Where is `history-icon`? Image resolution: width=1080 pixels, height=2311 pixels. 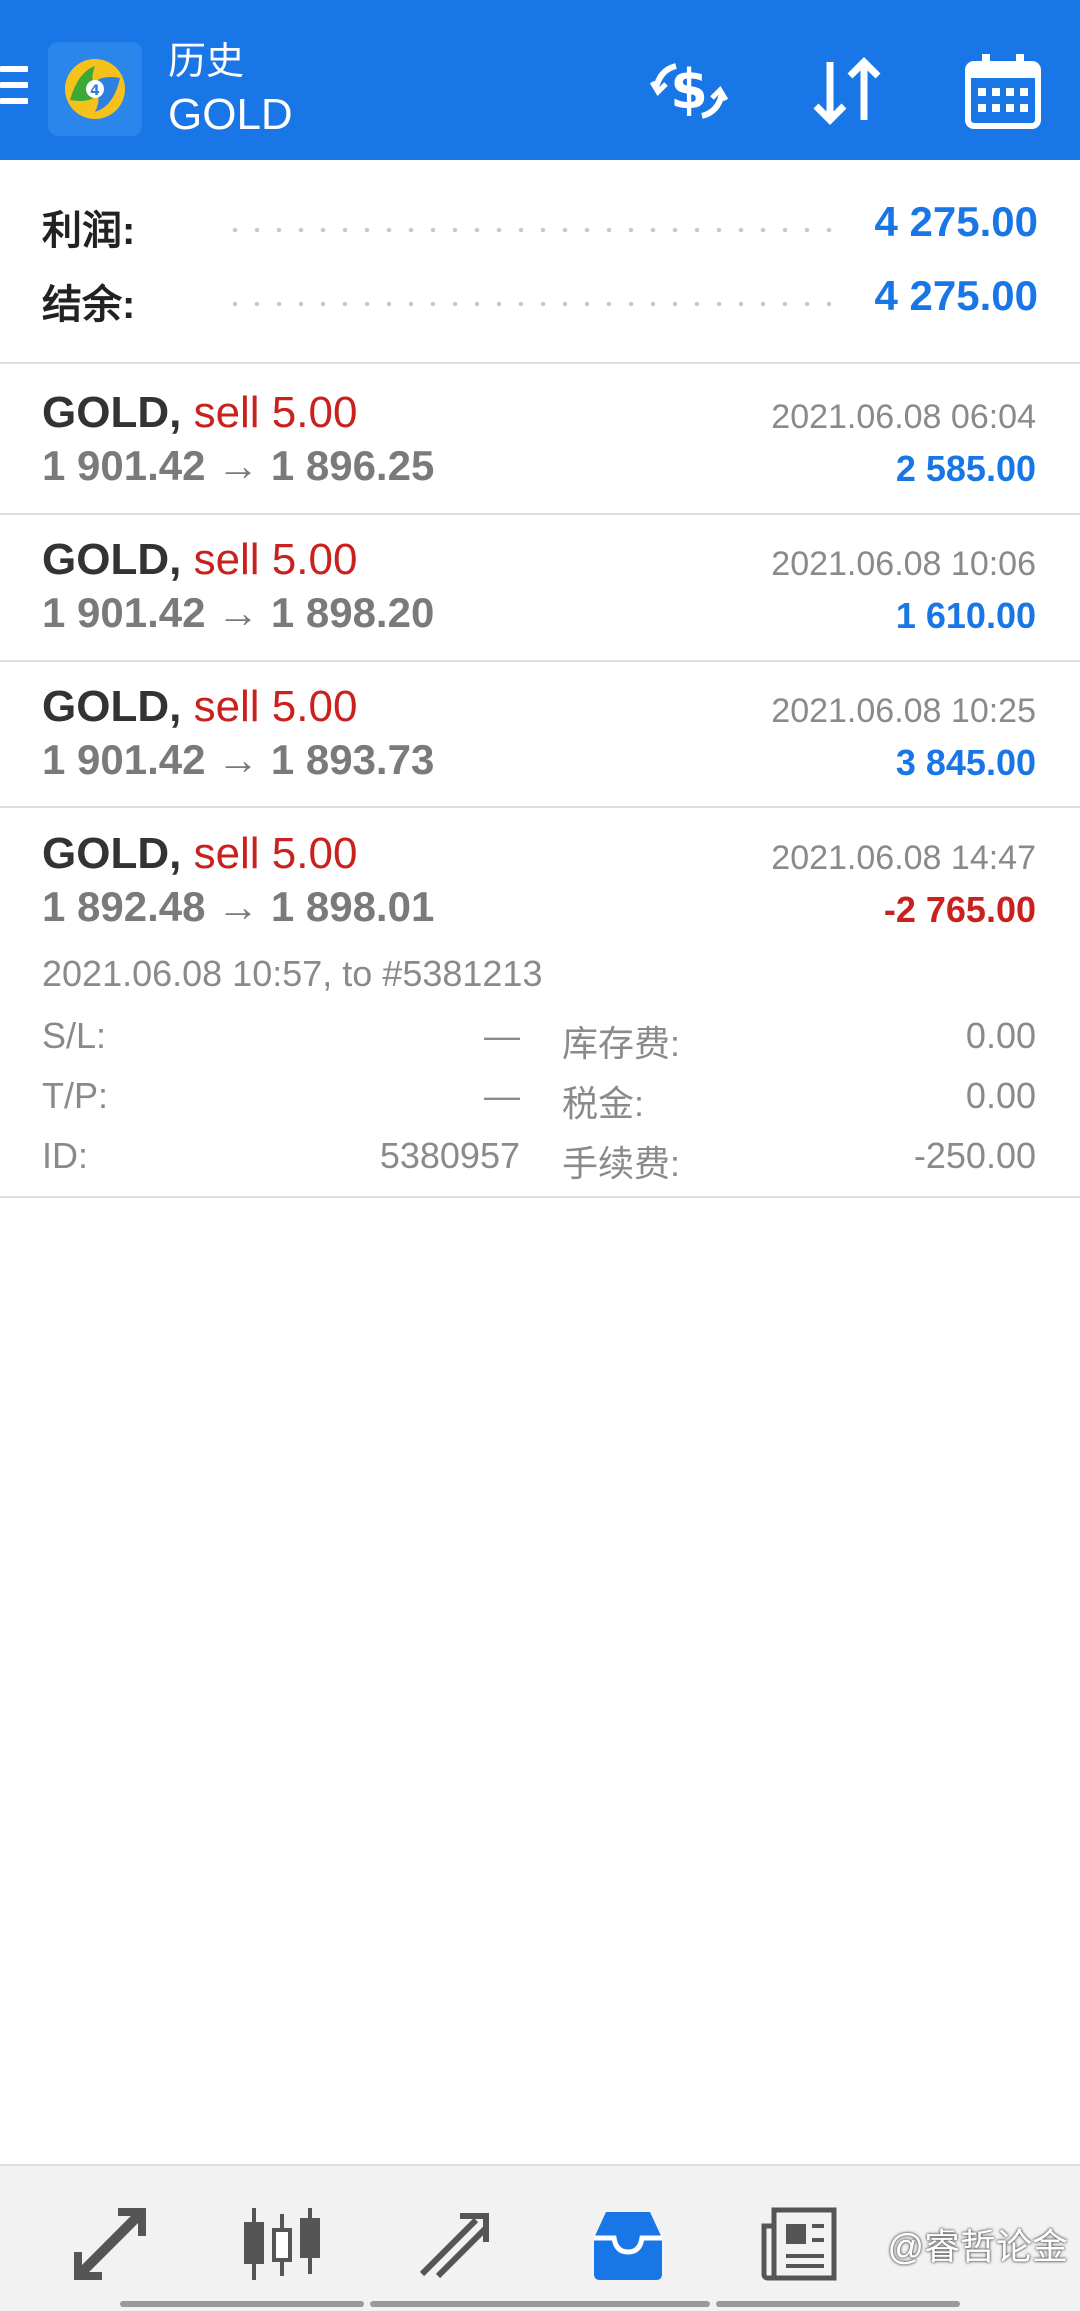
history-icon is located at coordinates (628, 2244).